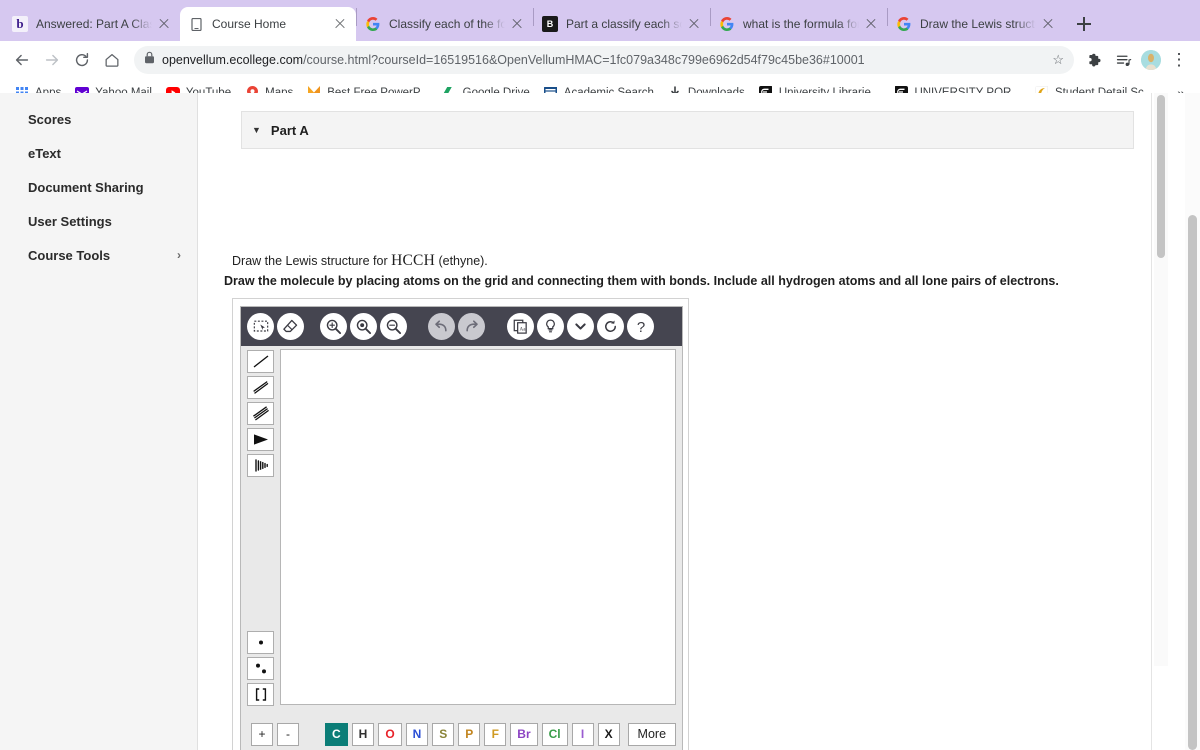  Describe the element at coordinates (417, 734) in the screenshot. I see `element-button-n: N` at that location.